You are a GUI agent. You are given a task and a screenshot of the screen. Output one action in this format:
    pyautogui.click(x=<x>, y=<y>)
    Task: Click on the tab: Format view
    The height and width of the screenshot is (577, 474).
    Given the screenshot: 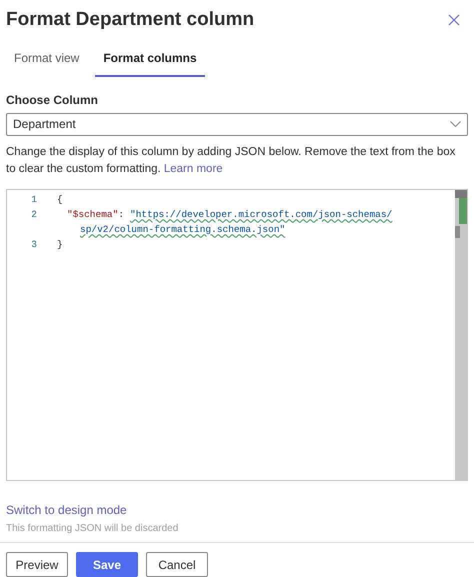 What is the action you would take?
    pyautogui.click(x=47, y=62)
    